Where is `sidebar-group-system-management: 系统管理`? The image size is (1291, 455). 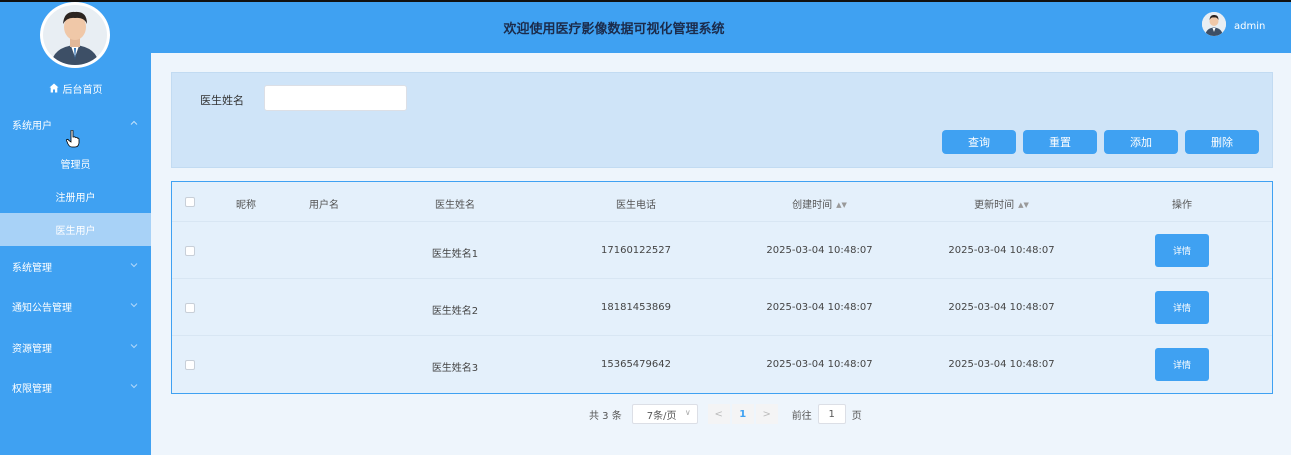 sidebar-group-system-management: 系统管理 is located at coordinates (75, 266).